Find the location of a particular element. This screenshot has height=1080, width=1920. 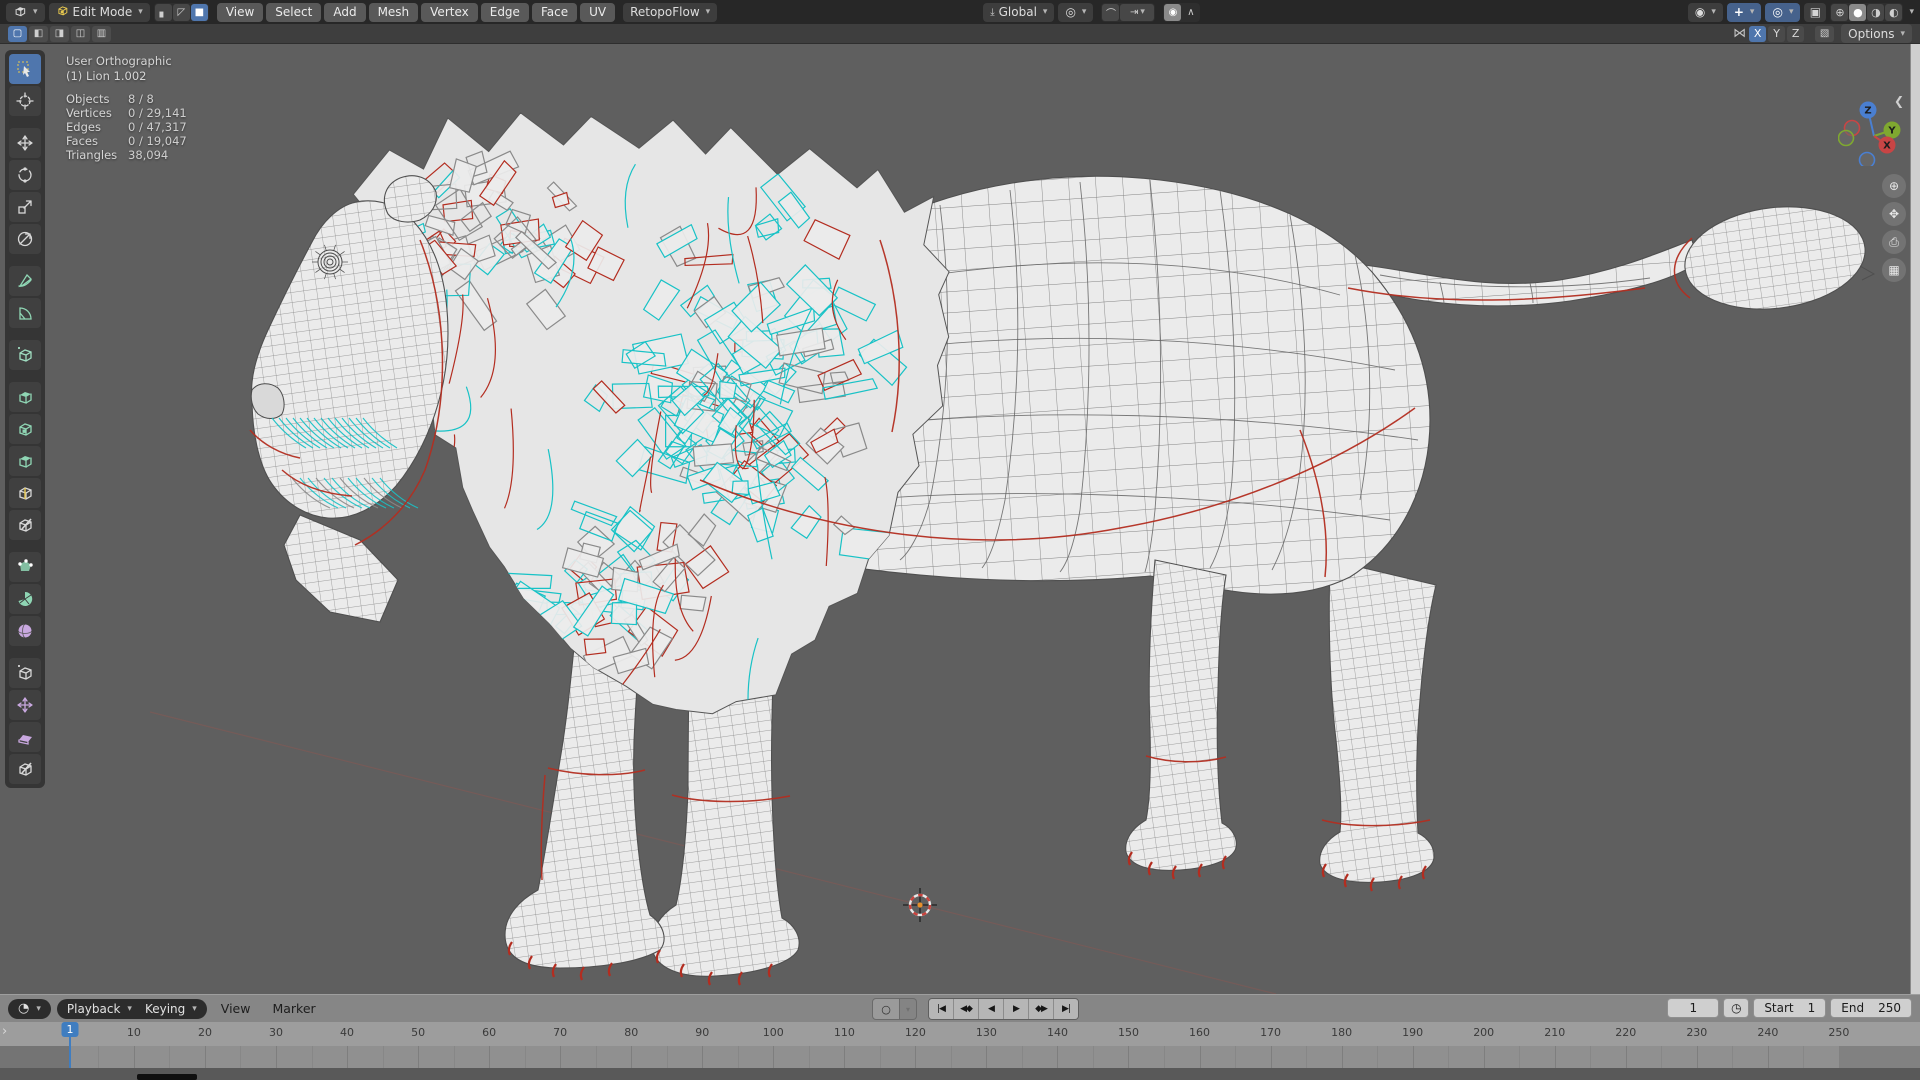

tool-cursor is located at coordinates (25, 101).